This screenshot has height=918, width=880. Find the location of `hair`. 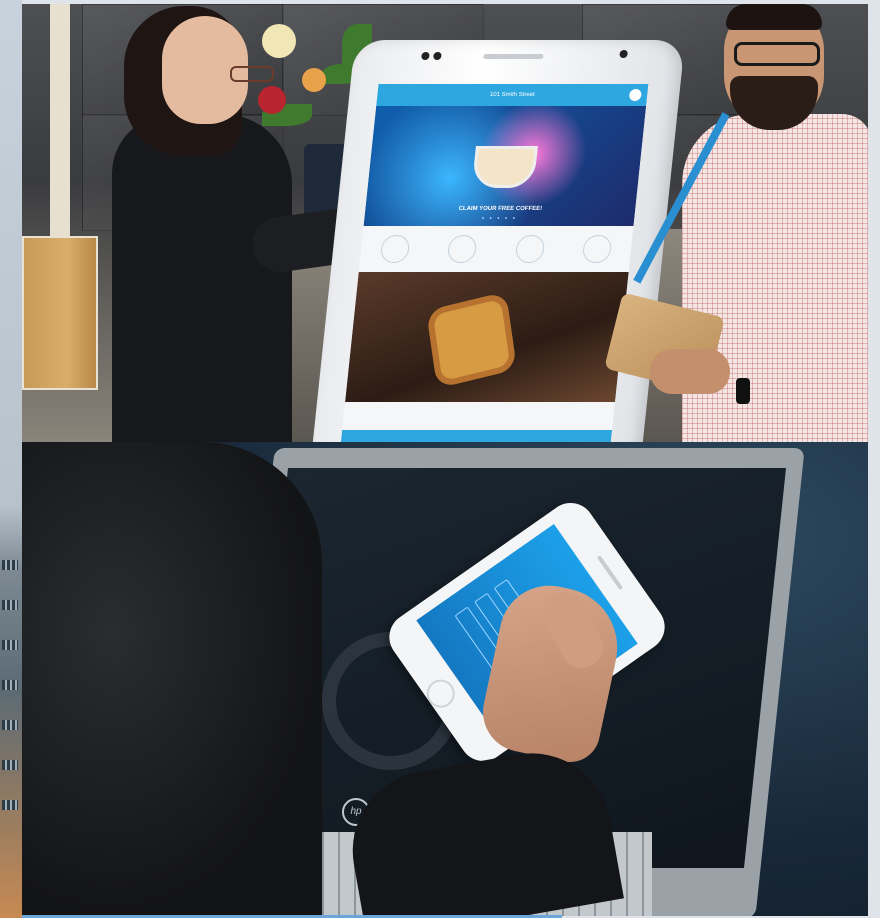

hair is located at coordinates (774, 17).